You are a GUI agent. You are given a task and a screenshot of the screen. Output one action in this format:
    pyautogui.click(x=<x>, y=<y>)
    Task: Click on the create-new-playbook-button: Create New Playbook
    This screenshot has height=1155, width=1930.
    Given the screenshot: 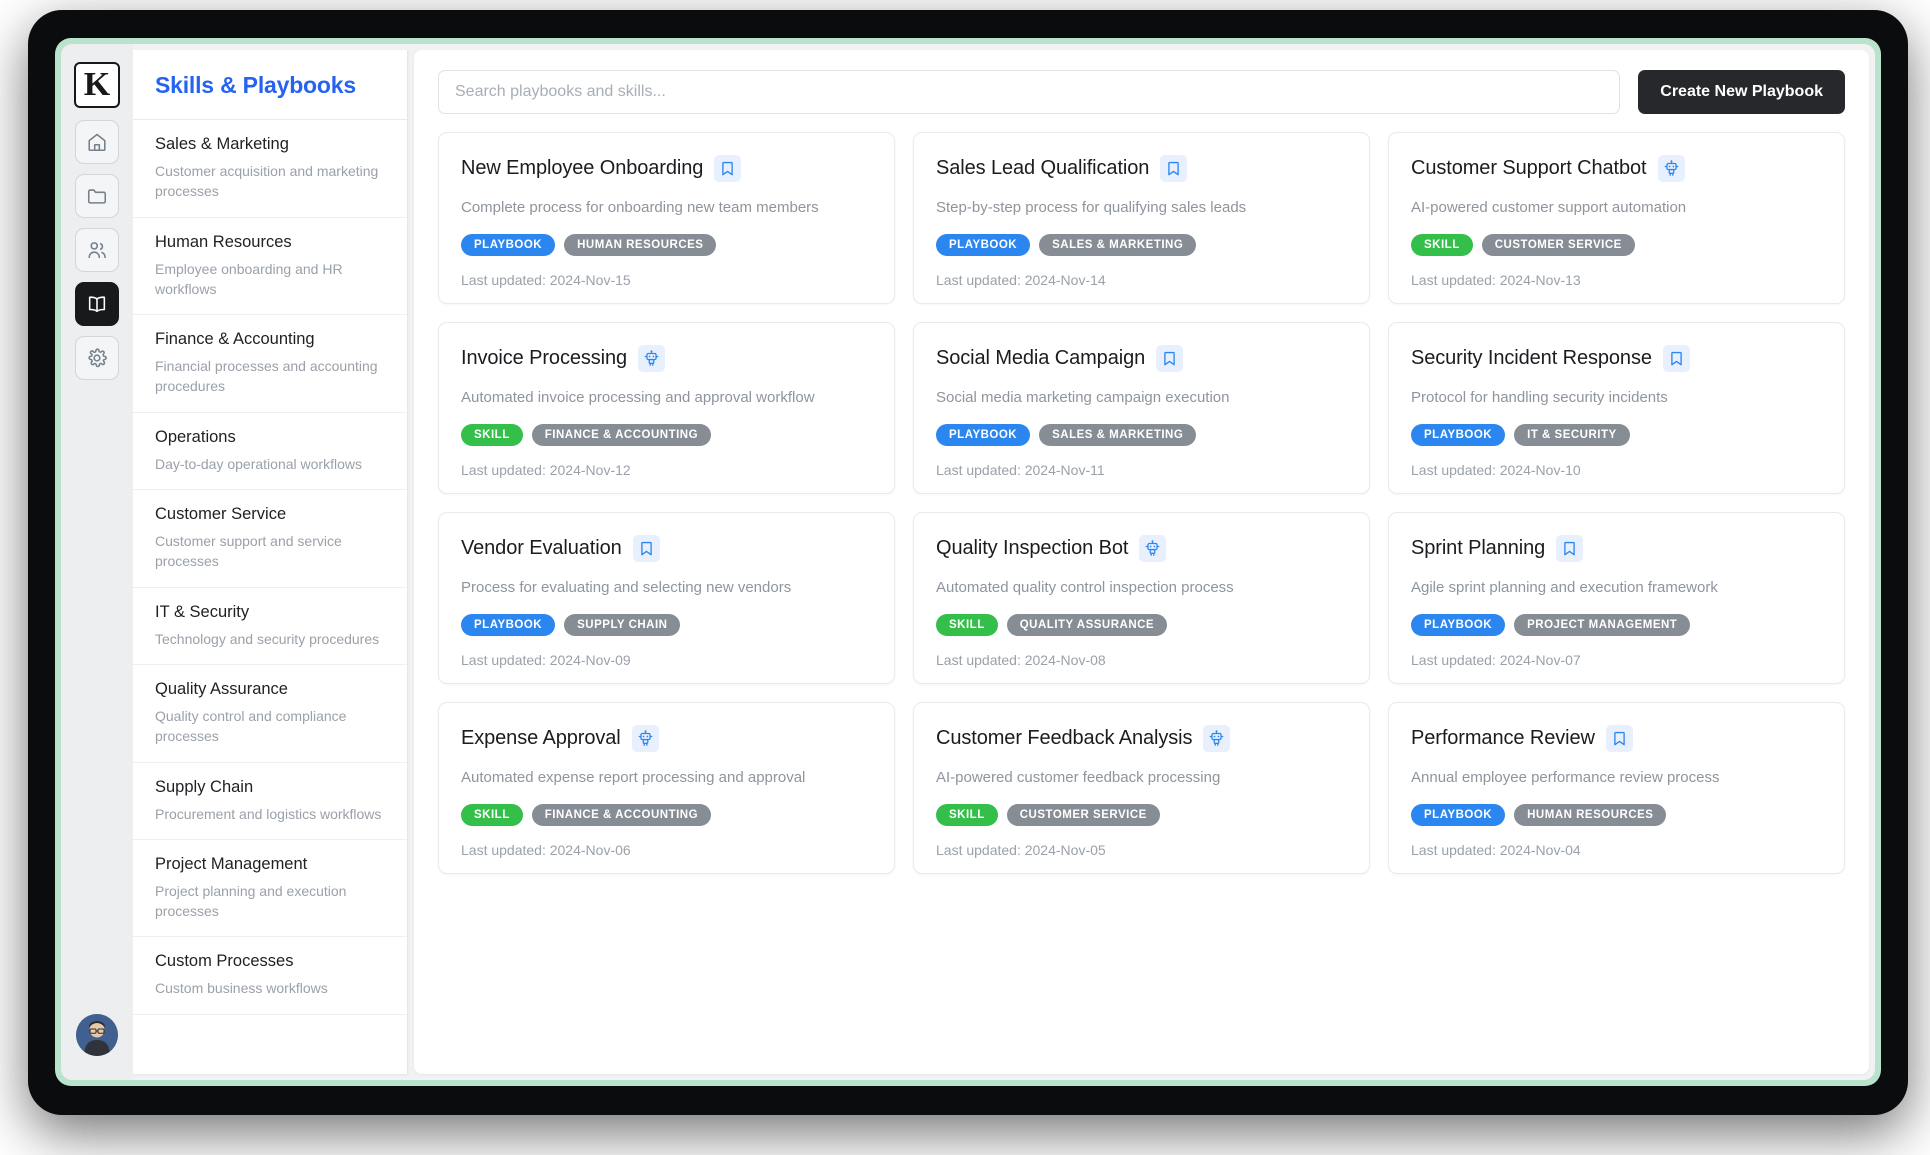 What is the action you would take?
    pyautogui.click(x=1741, y=92)
    